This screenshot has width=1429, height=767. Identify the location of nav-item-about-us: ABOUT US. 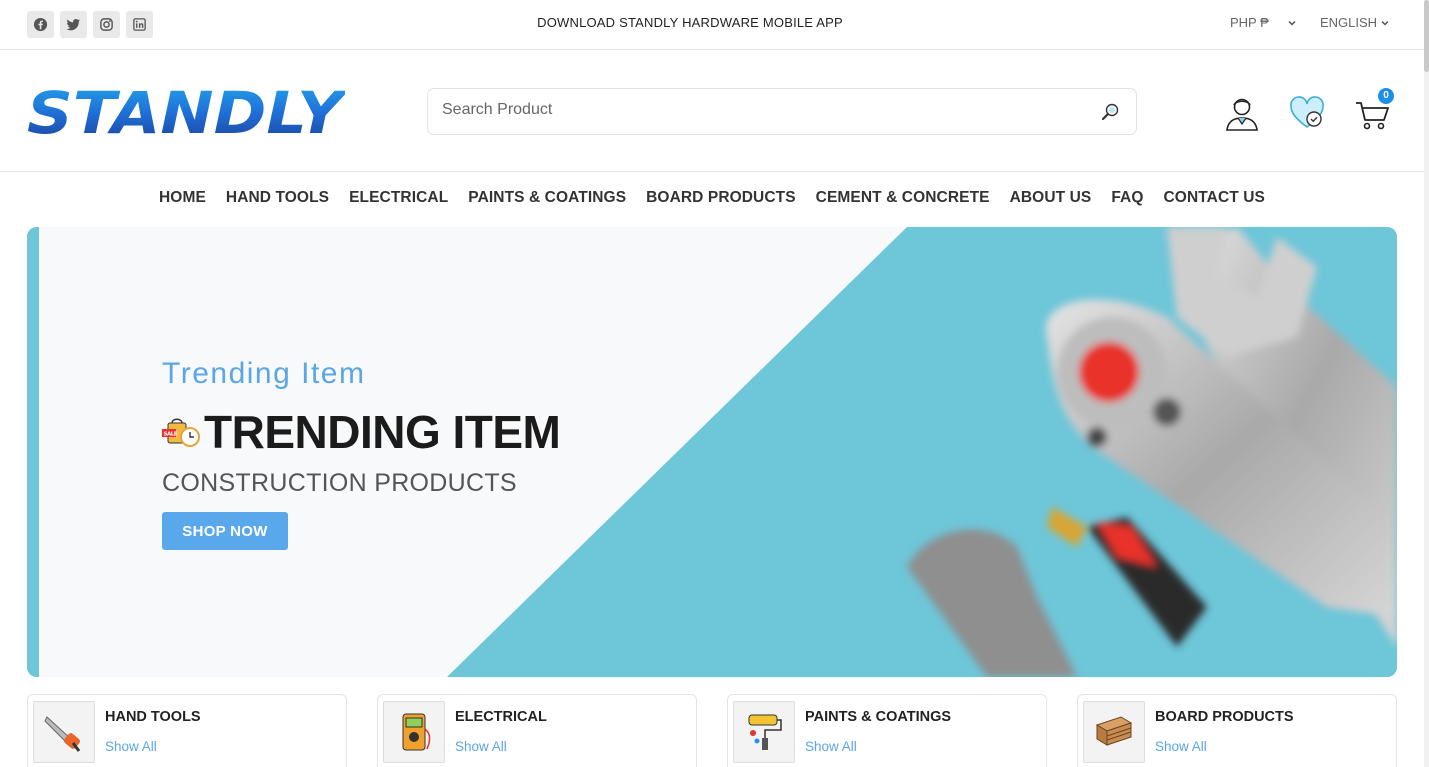
(1051, 198).